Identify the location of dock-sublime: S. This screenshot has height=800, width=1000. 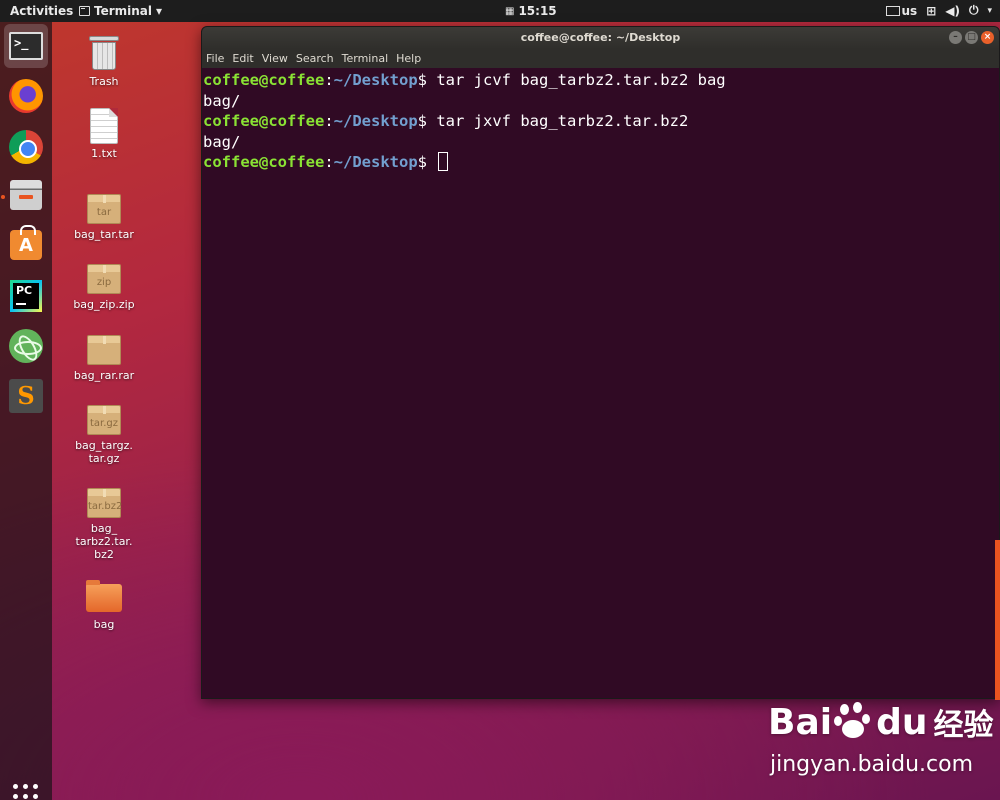
(26, 396).